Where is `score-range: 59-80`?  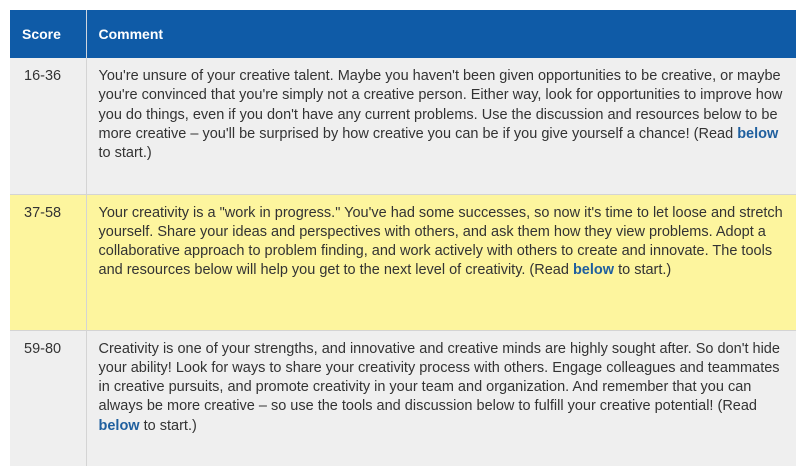 score-range: 59-80 is located at coordinates (43, 348).